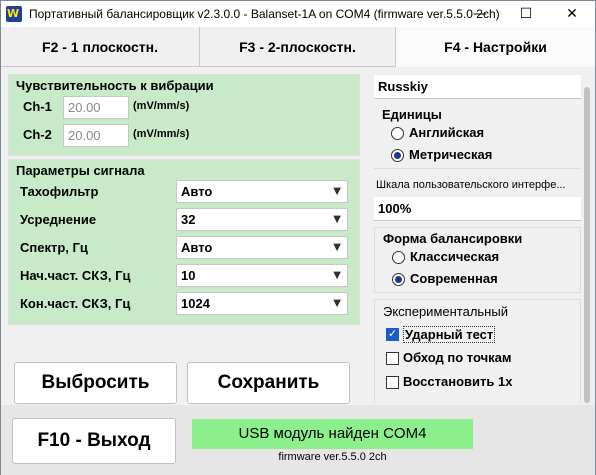  I want to click on form-modern-radio, so click(398, 279).